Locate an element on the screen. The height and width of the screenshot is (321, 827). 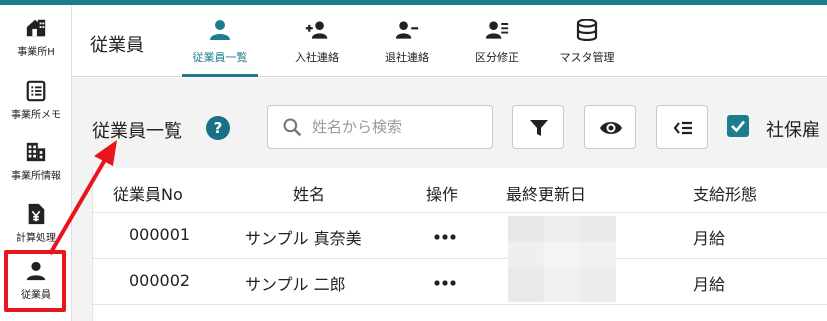
filter-button is located at coordinates (538, 127).